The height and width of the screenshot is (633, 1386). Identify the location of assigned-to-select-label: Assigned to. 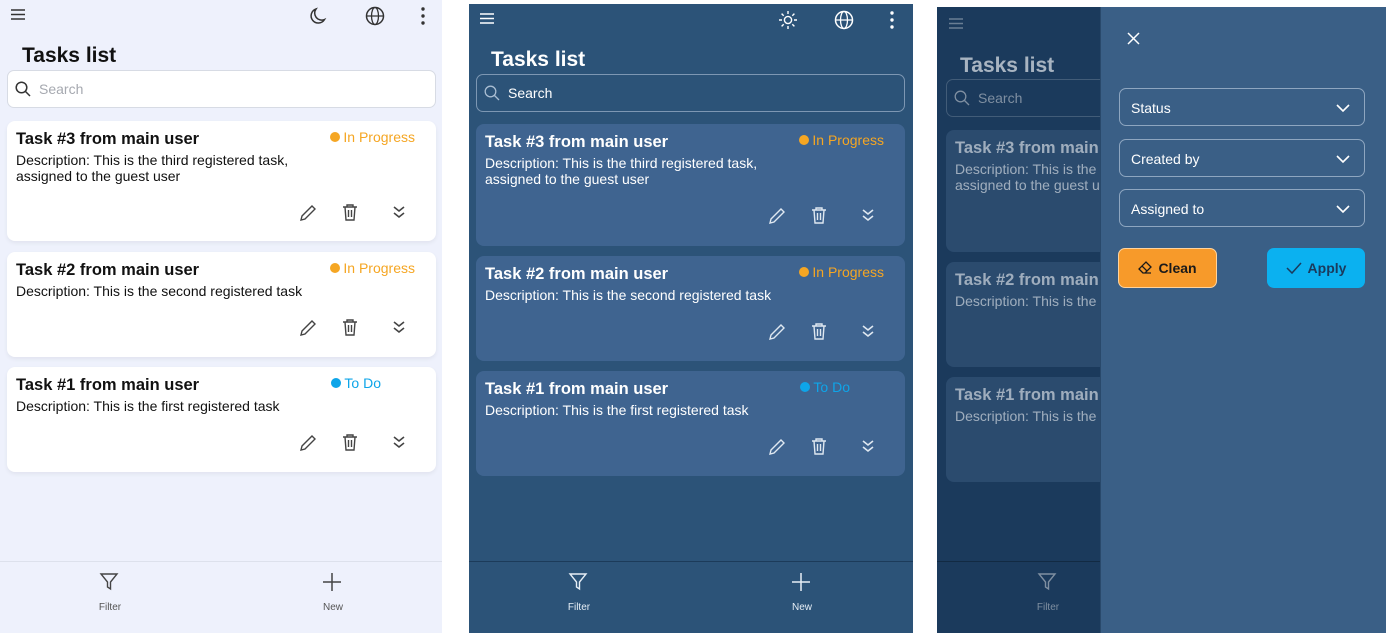
(1168, 209).